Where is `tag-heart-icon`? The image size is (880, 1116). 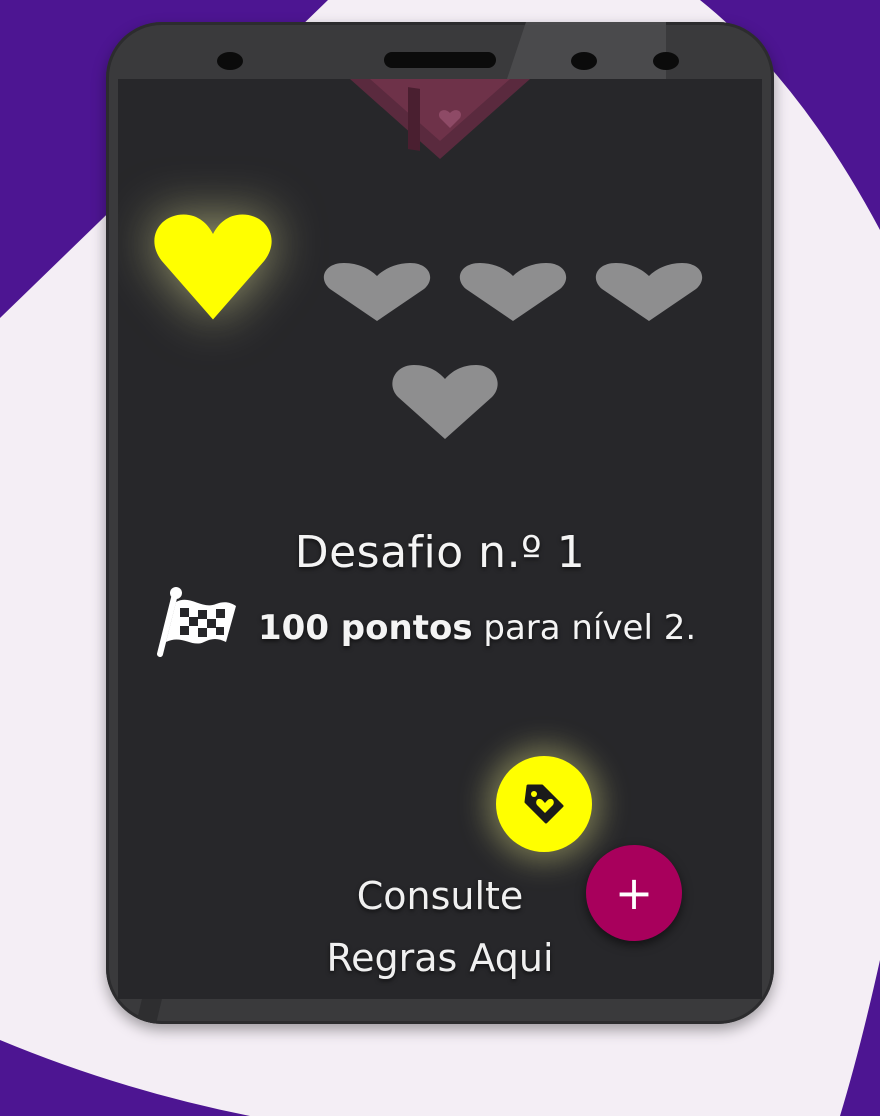 tag-heart-icon is located at coordinates (544, 804).